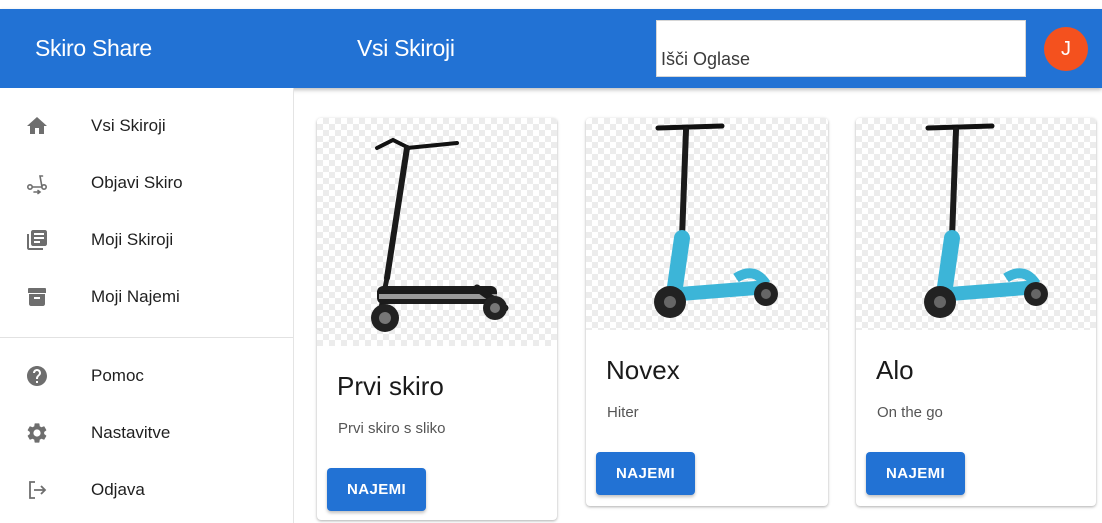 Image resolution: width=1102 pixels, height=523 pixels. I want to click on sidebar-item-odjava: Odjava, so click(146, 490).